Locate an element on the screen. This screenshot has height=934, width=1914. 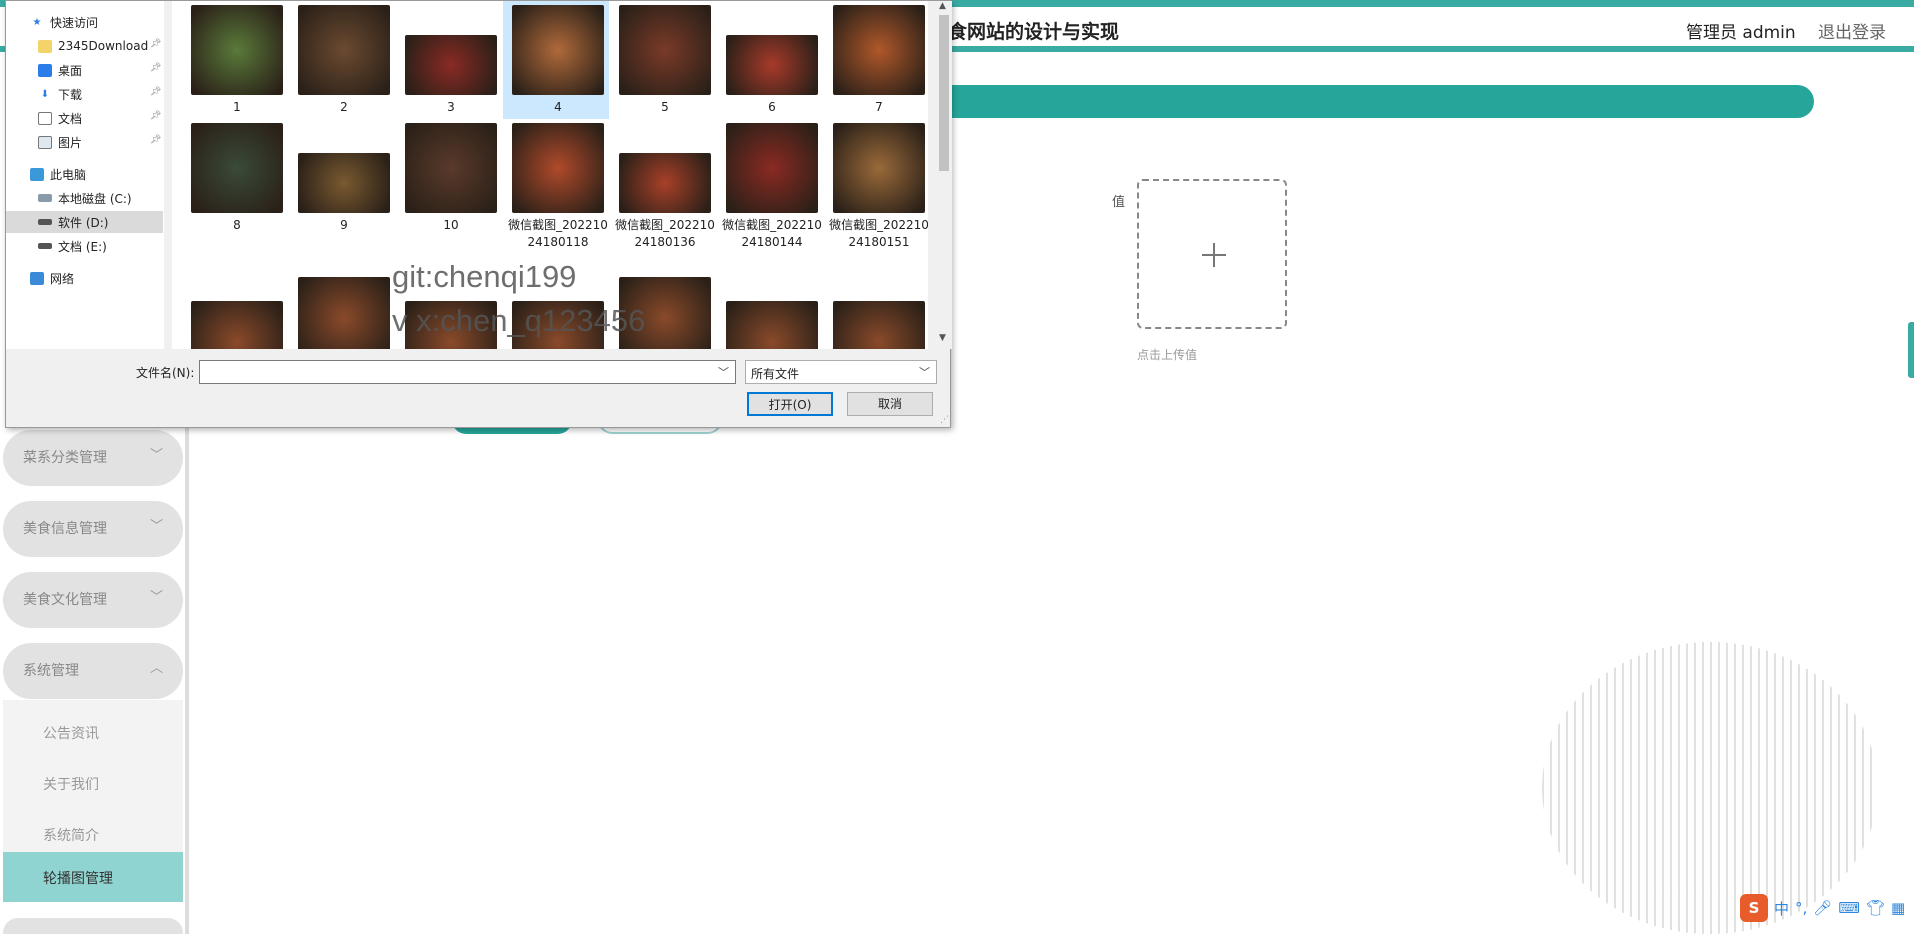
punct-icon: °, is located at coordinates (1801, 908).